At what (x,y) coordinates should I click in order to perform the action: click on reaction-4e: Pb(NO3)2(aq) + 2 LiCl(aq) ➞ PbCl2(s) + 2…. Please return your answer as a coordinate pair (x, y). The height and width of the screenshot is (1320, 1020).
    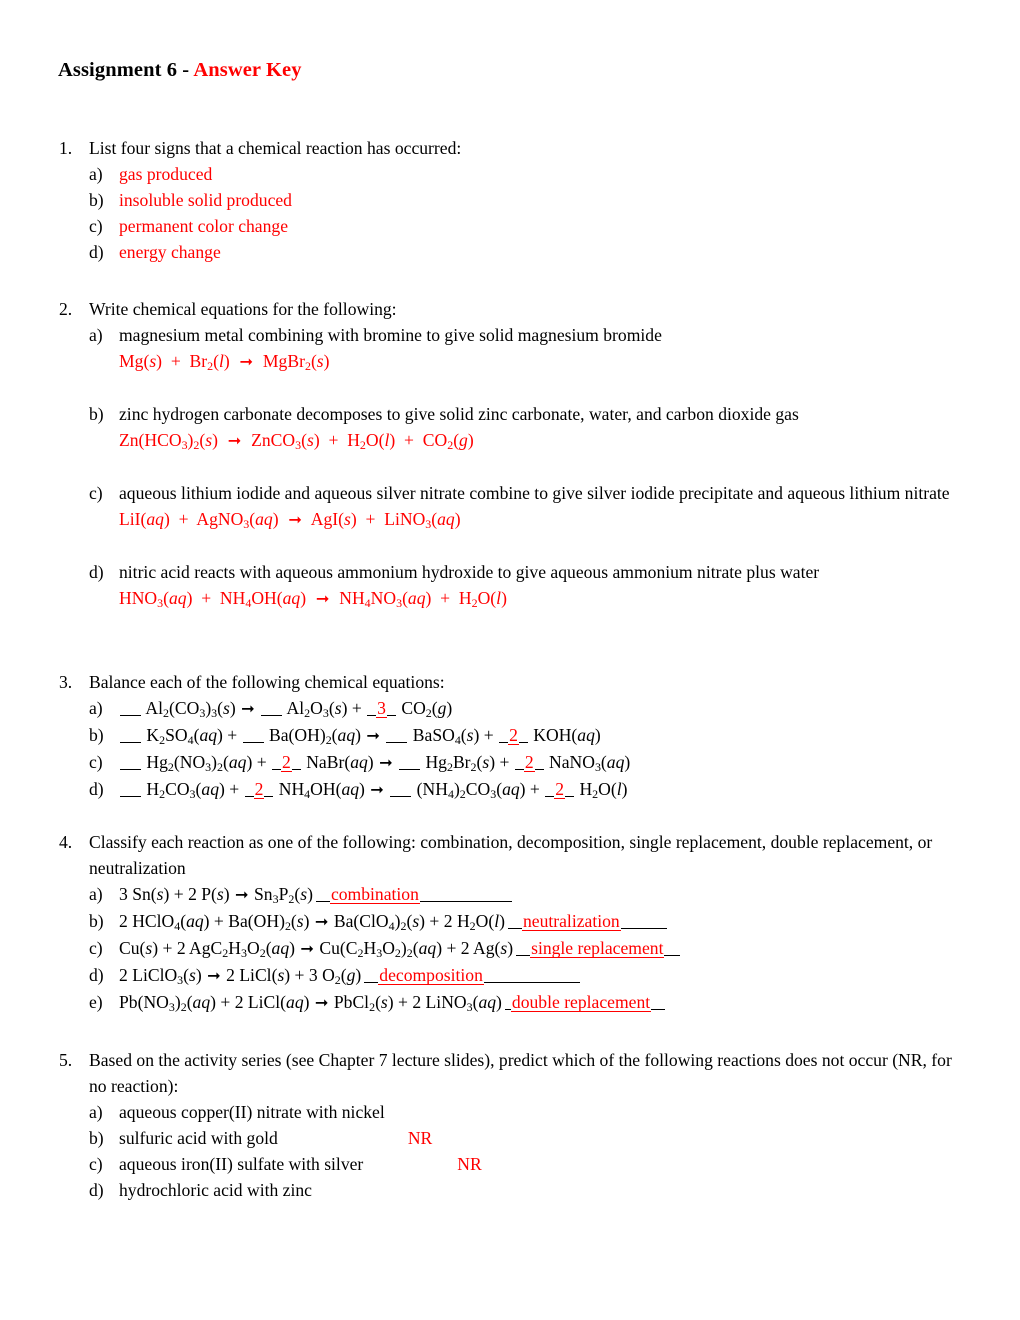
    Looking at the image, I should click on (538, 1002).